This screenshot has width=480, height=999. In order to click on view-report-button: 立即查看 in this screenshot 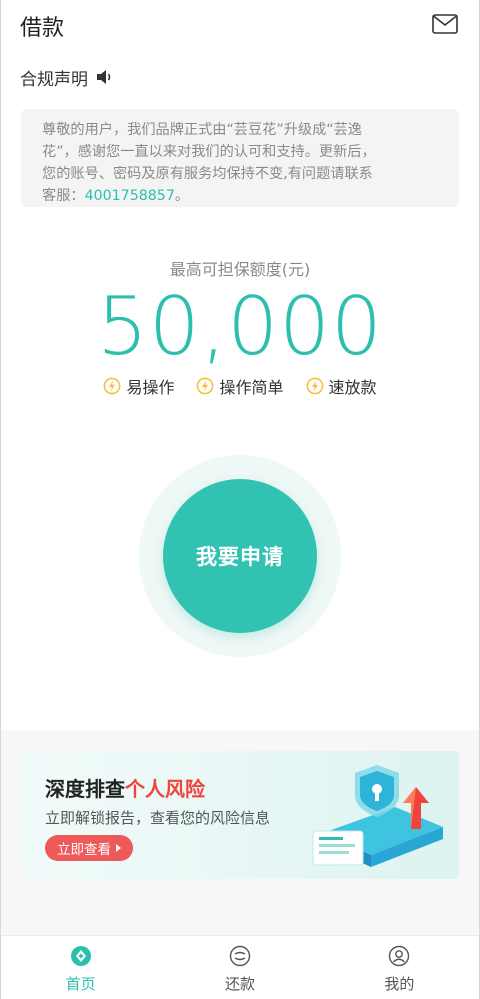, I will do `click(89, 848)`.